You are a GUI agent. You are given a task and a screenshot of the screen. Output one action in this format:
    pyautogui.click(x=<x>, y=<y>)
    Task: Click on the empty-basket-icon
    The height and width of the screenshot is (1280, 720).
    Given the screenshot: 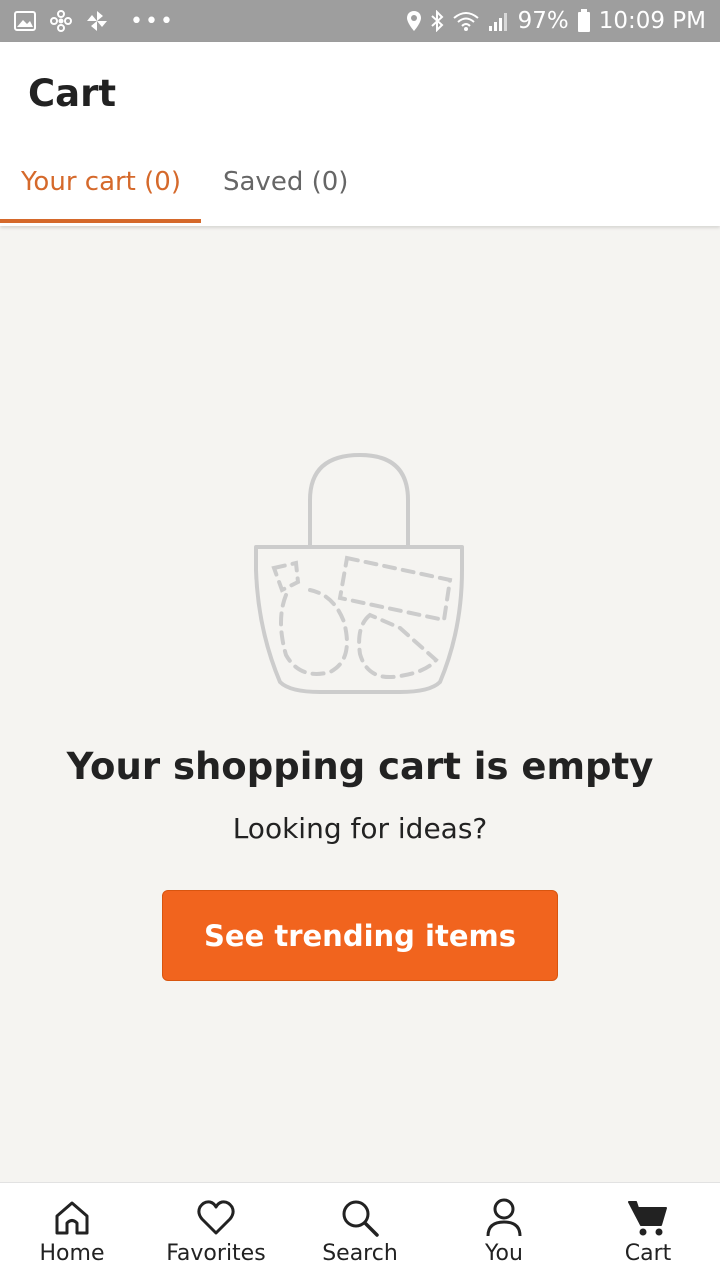 What is the action you would take?
    pyautogui.click(x=359, y=573)
    